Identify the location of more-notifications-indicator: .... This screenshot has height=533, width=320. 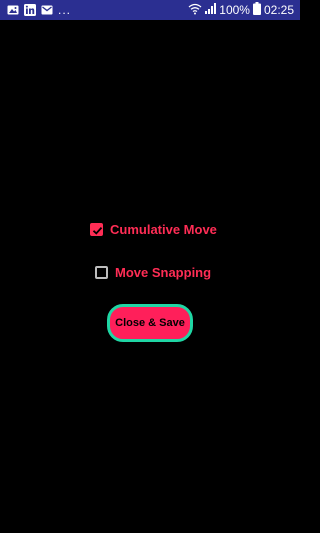
(65, 10).